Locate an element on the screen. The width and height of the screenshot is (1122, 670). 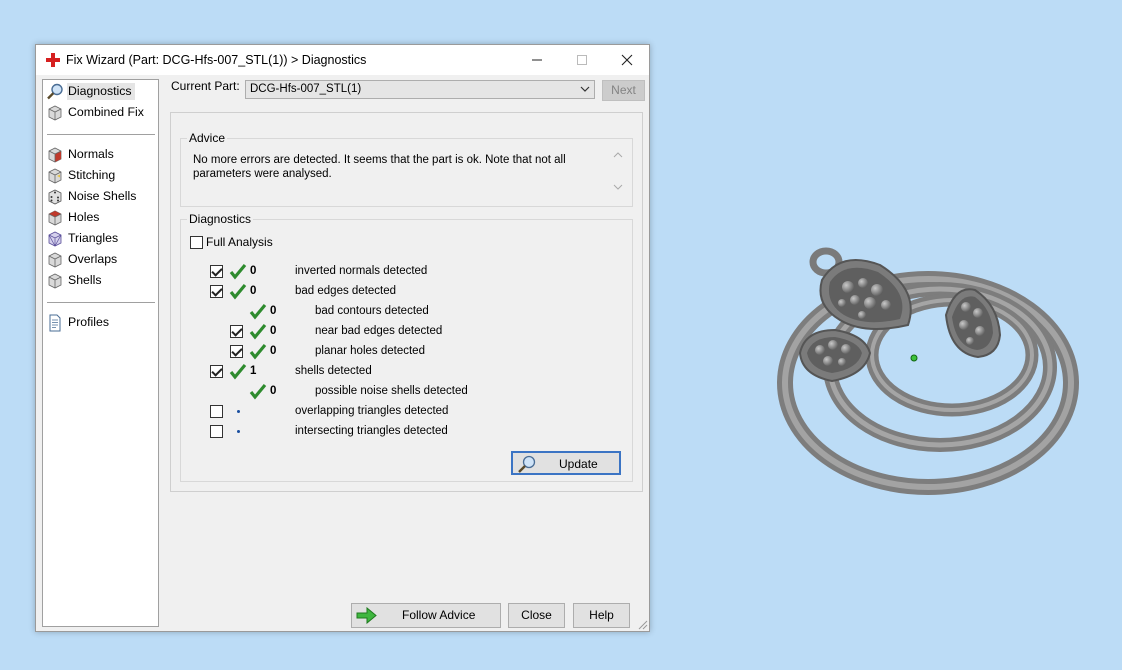
green-arrow-icon is located at coordinates (366, 615).